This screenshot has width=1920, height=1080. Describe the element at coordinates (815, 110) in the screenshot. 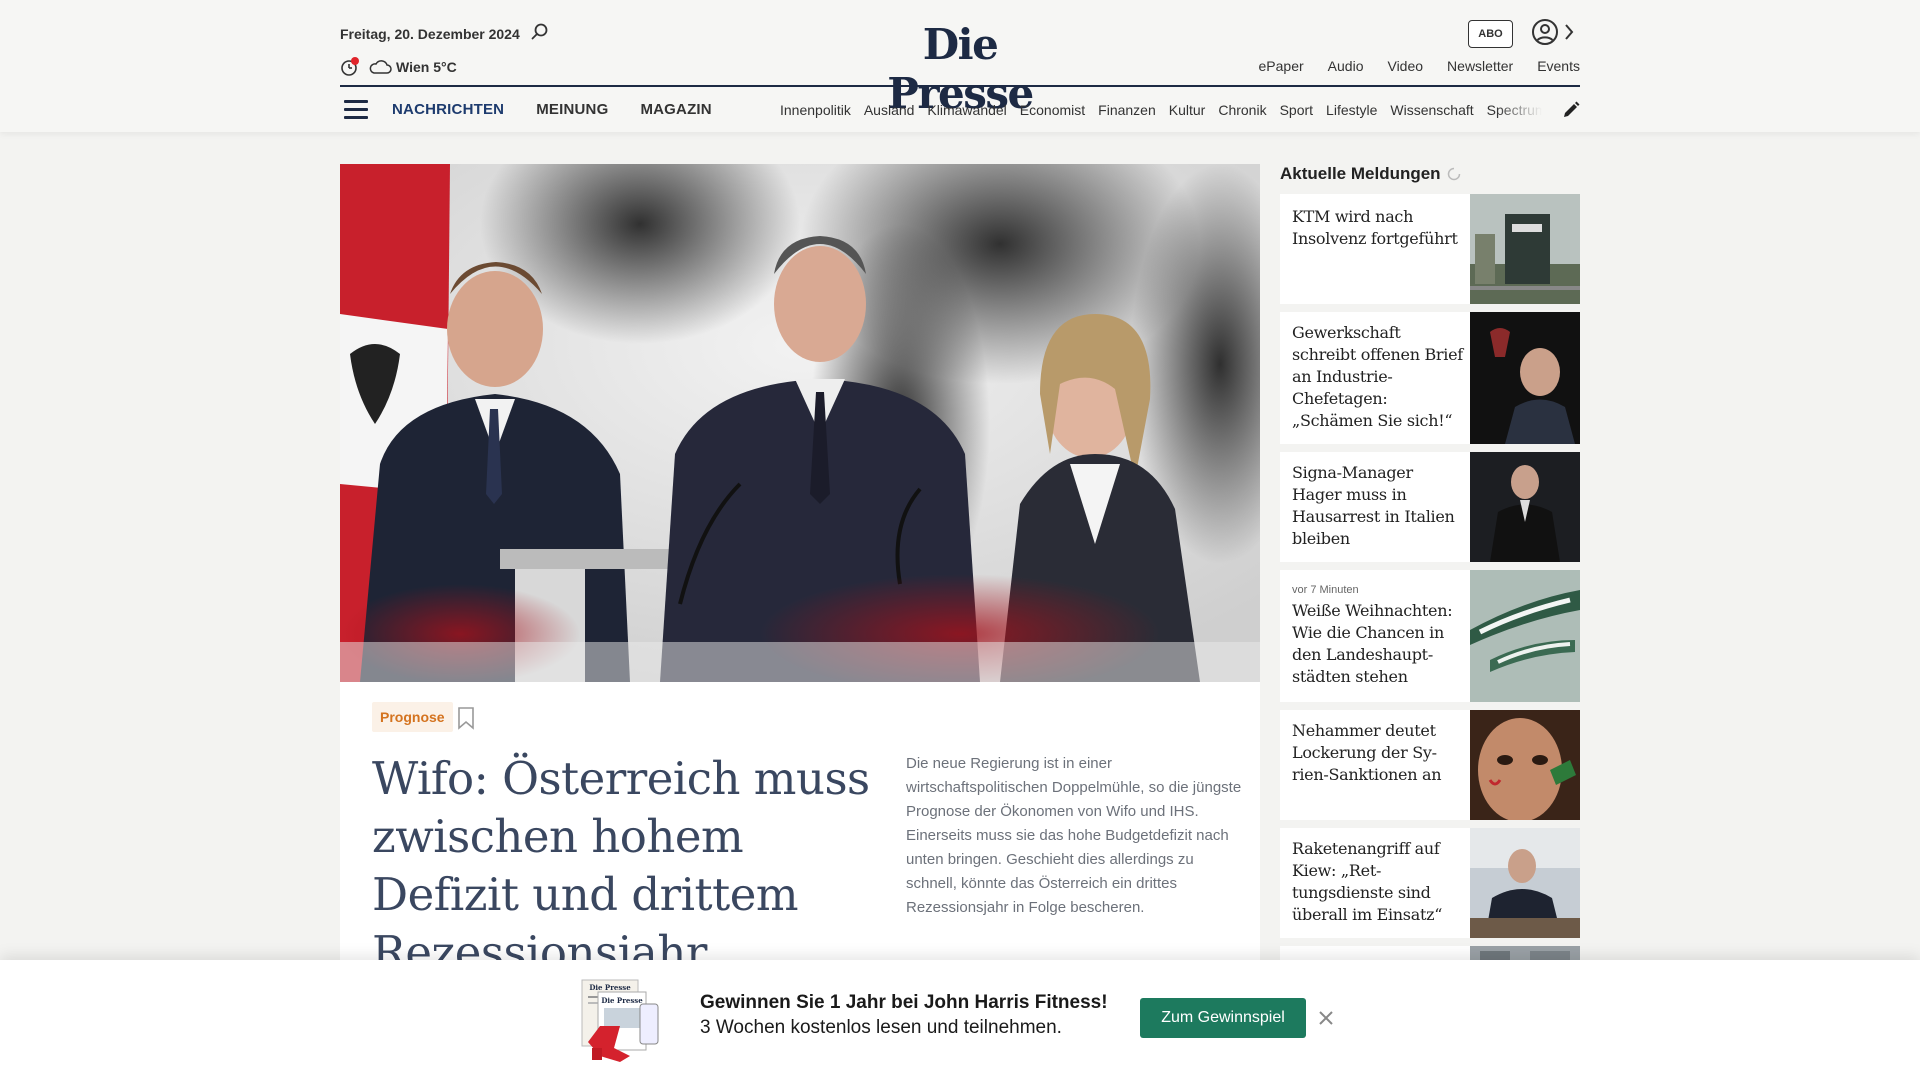

I see `subnav-innenpolitik: Innenpolitik` at that location.